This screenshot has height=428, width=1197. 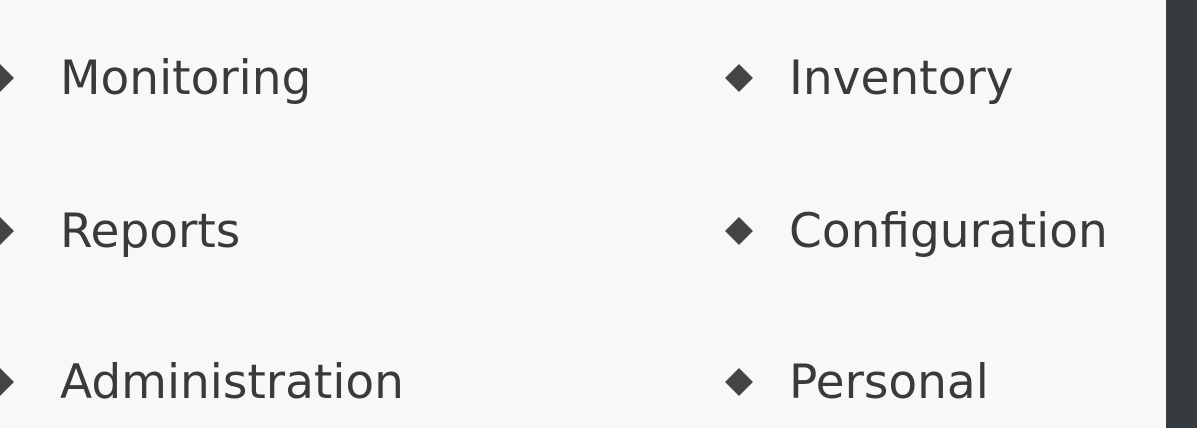 I want to click on menu-item-label: Configuration, so click(x=948, y=231).